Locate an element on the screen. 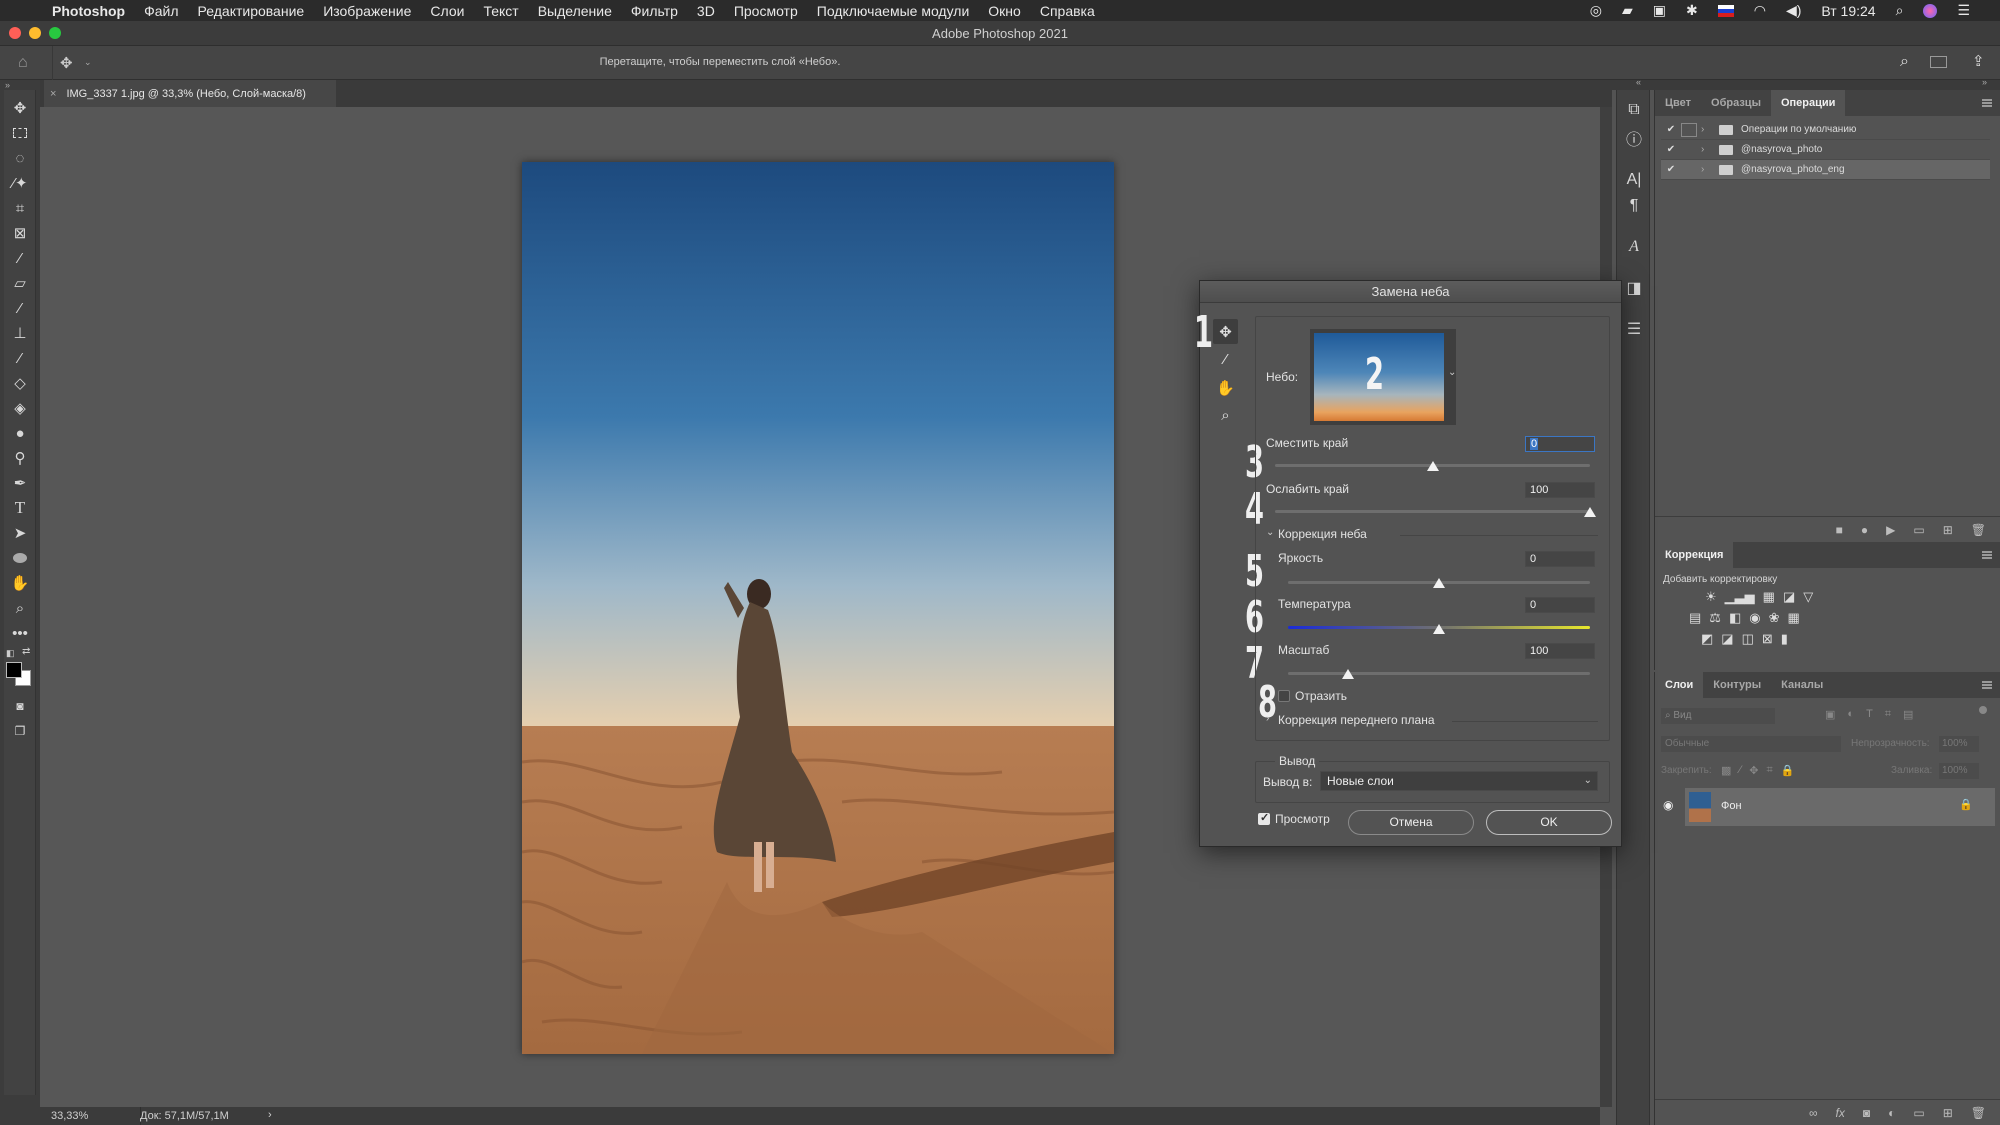  temperature-input: 0 is located at coordinates (1560, 605).